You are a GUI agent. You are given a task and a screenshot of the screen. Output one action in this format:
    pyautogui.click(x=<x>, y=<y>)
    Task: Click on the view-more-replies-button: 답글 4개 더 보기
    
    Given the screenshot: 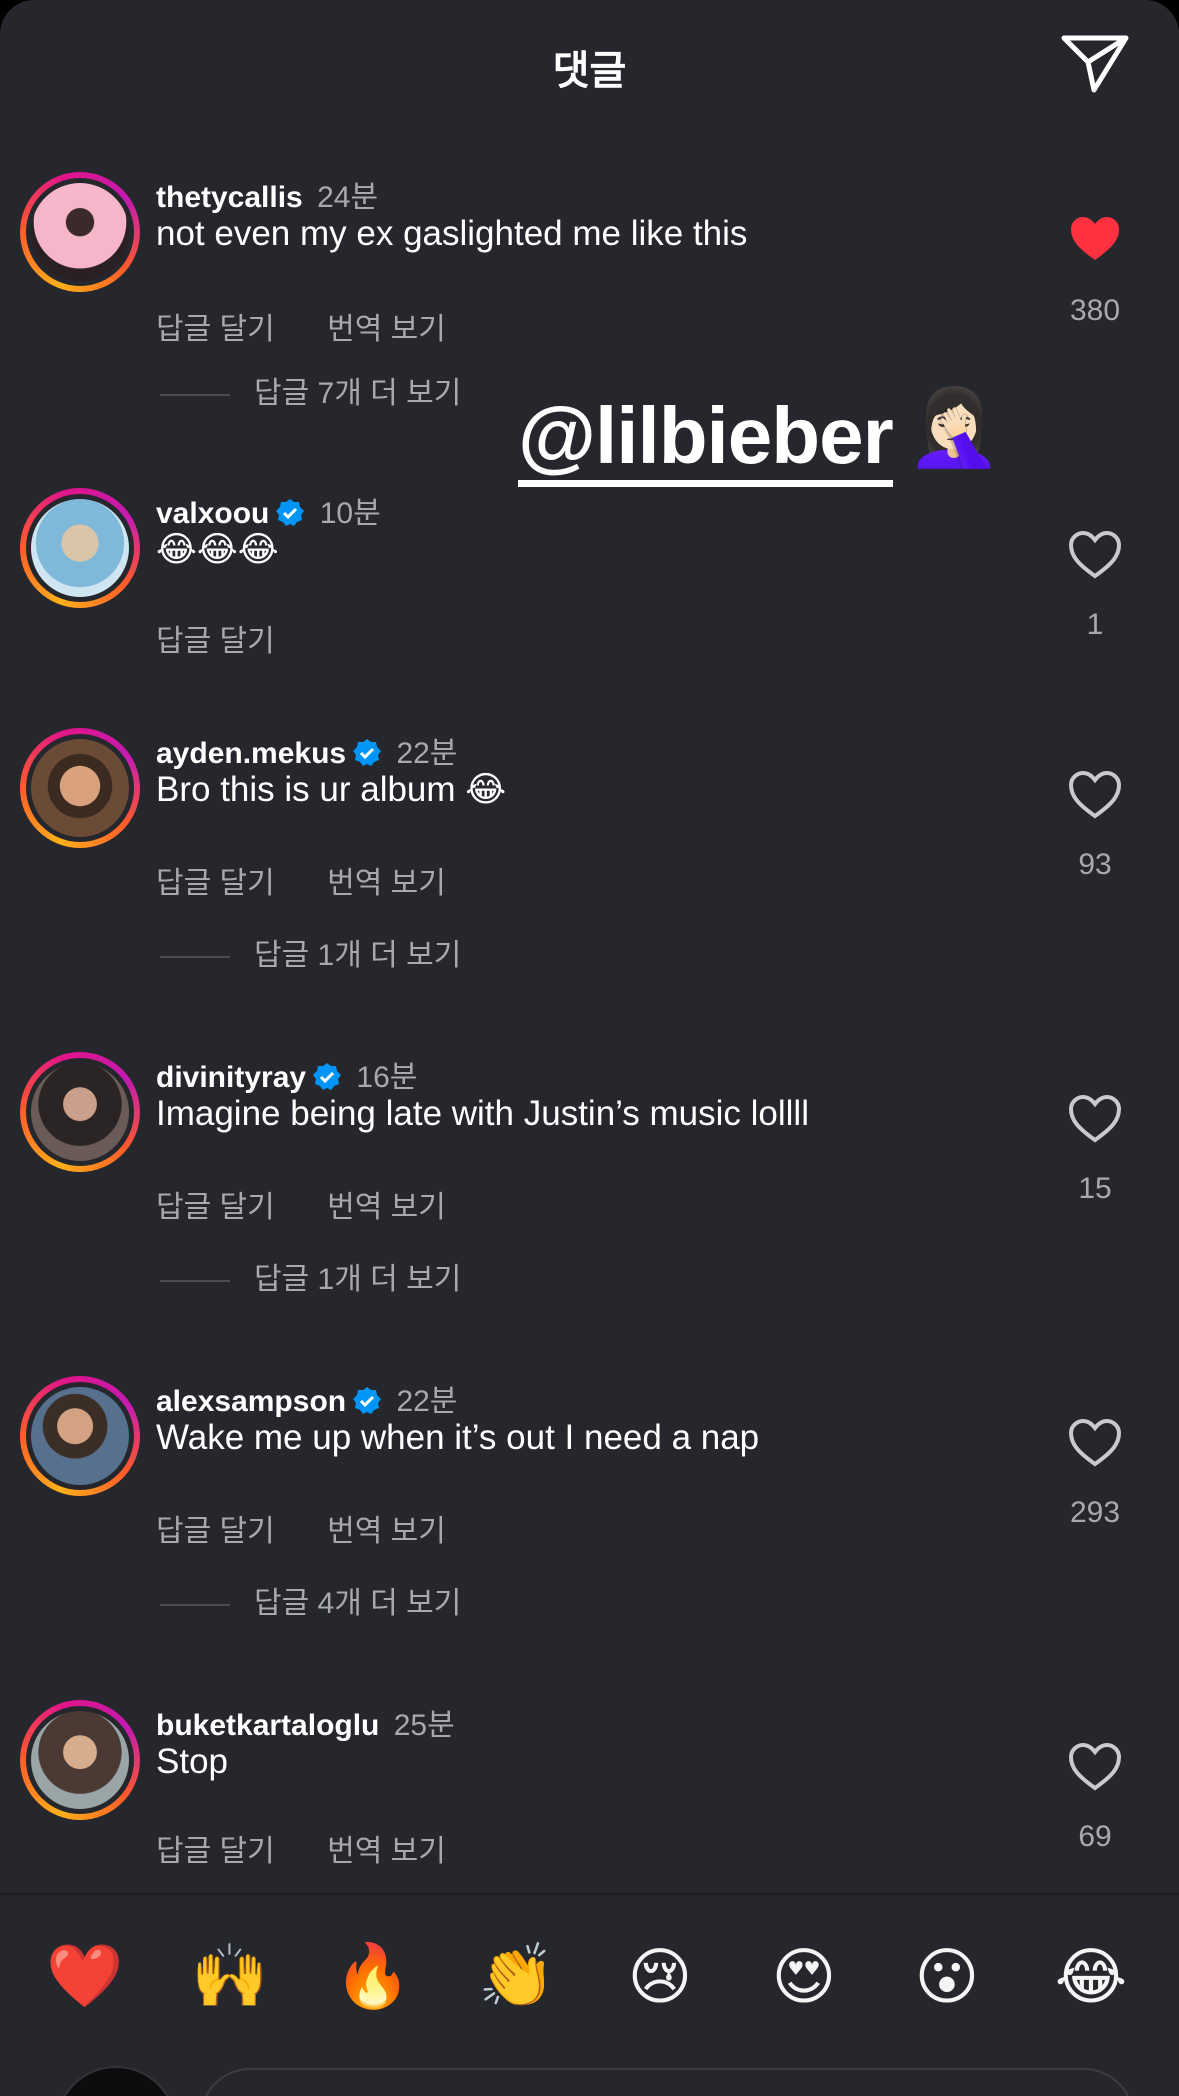 What is the action you would take?
    pyautogui.click(x=310, y=1600)
    